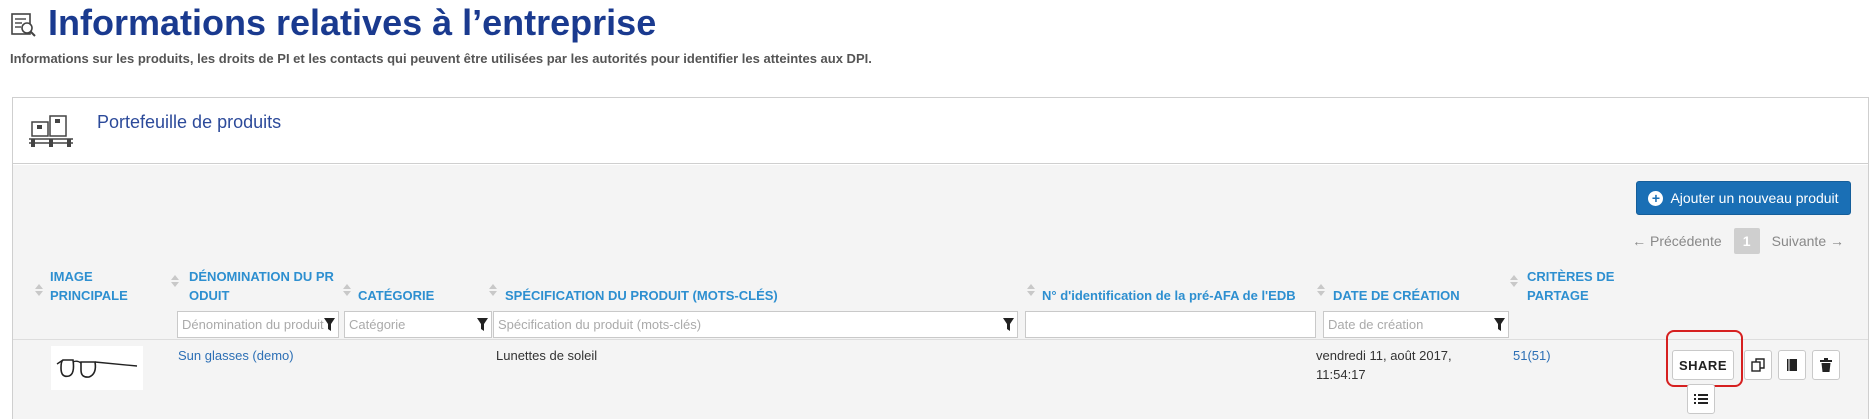  I want to click on trash-icon, so click(1826, 365).